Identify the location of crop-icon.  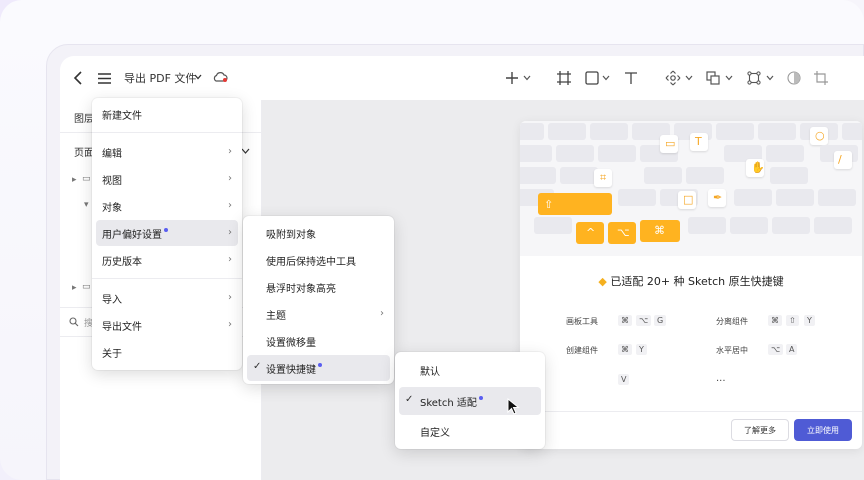
(821, 78).